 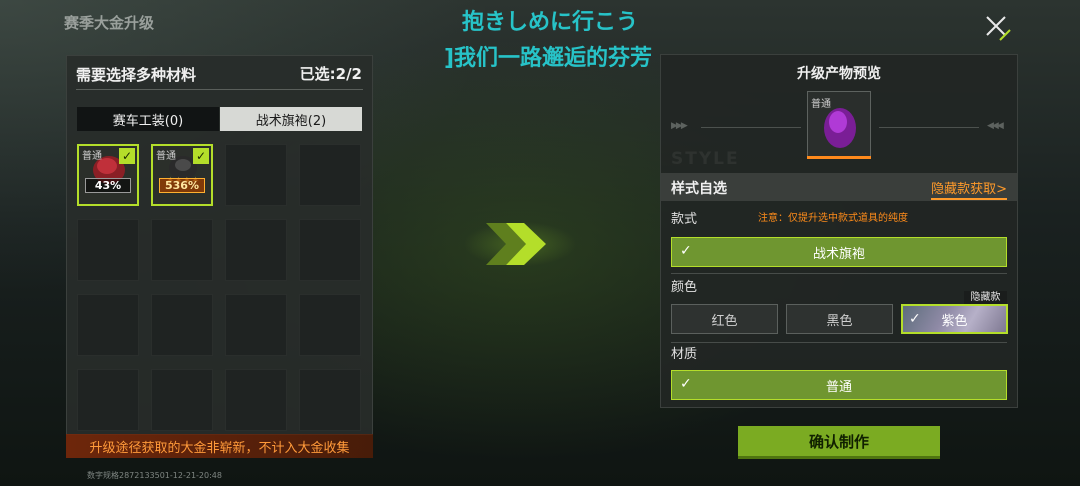 I want to click on overlay-lyric-line-2: ]我们一路邂逅的芬芳, so click(x=548, y=58).